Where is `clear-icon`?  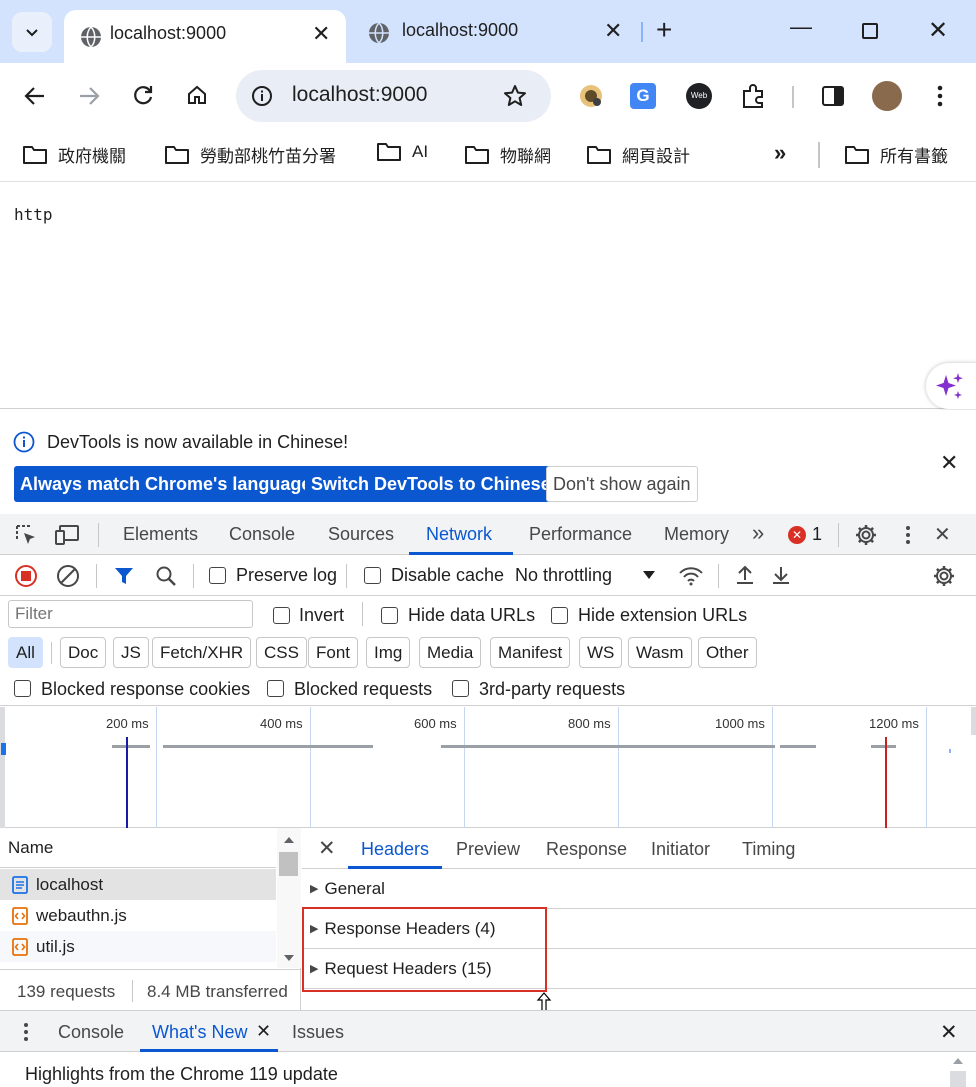 clear-icon is located at coordinates (68, 576).